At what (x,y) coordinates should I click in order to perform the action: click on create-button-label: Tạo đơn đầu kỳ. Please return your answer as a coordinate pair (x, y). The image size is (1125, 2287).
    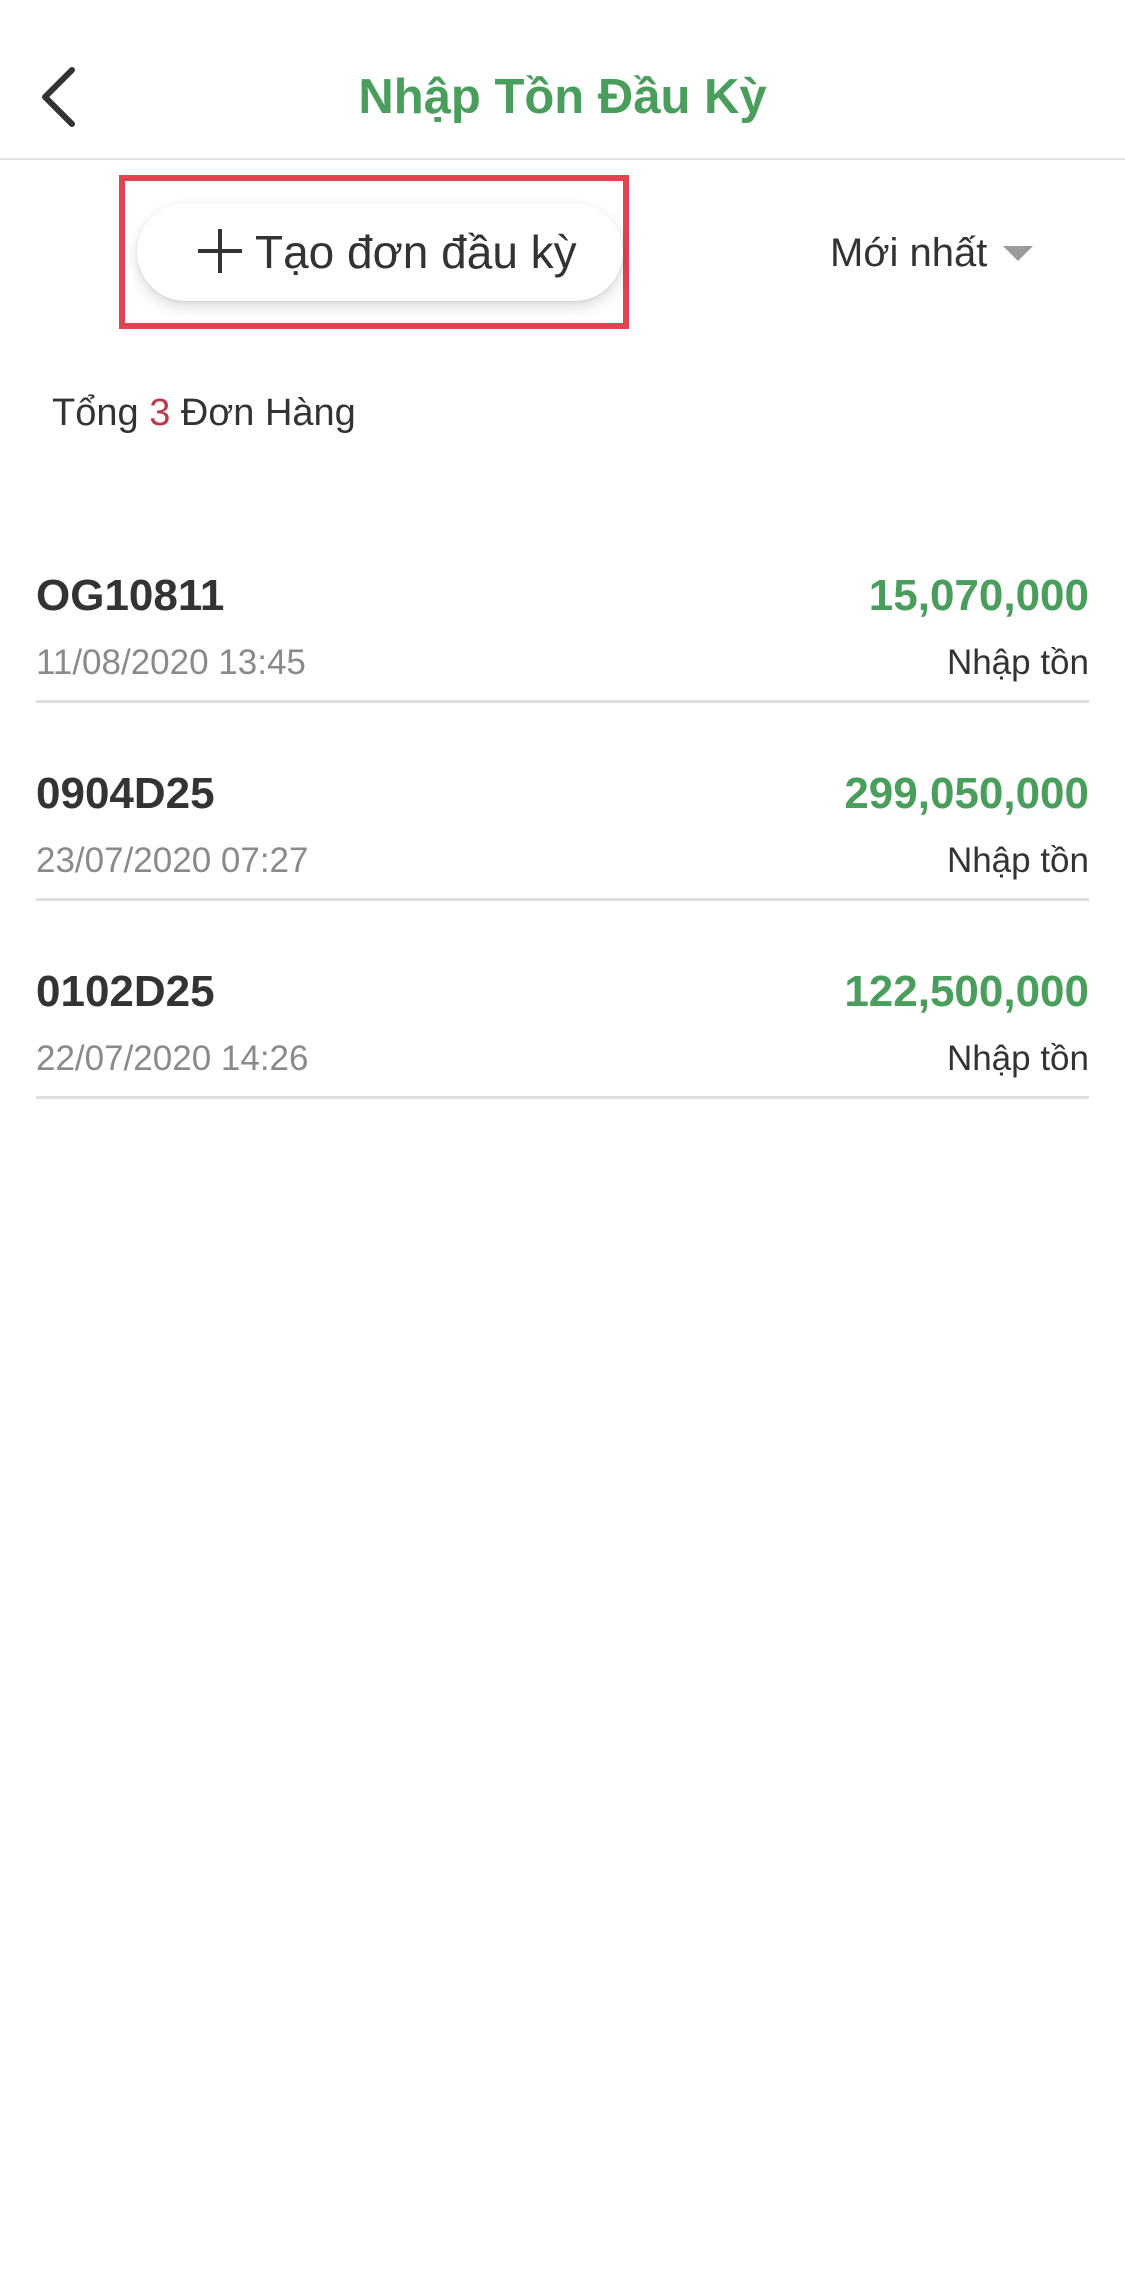
    Looking at the image, I should click on (416, 252).